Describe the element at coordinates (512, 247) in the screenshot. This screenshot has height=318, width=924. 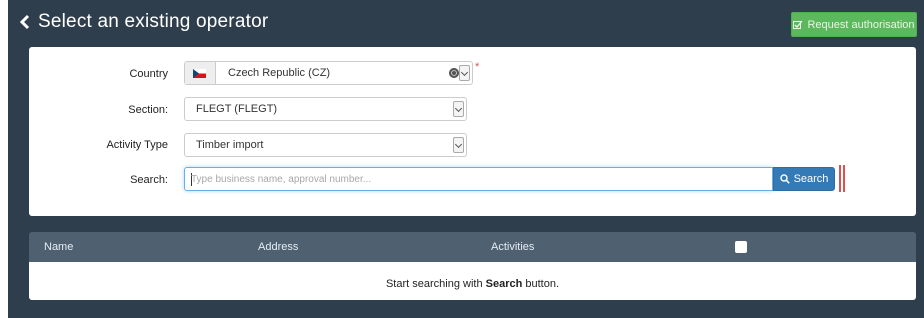
I see `column-header-activities: Activities` at that location.